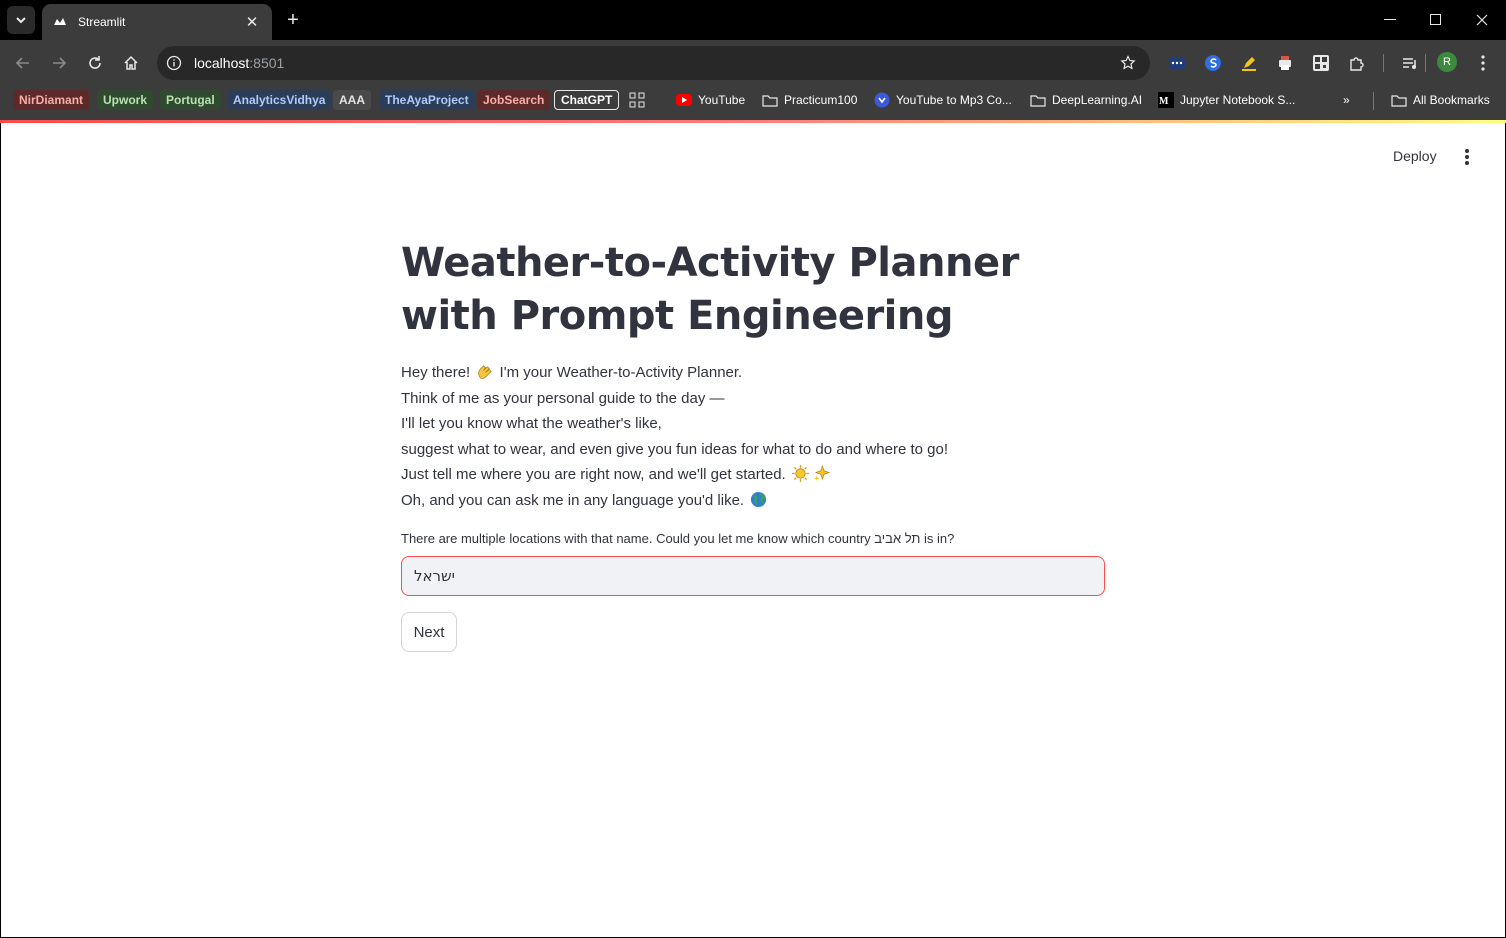 This screenshot has height=938, width=1506. Describe the element at coordinates (587, 100) in the screenshot. I see `bookmark-chip: ChatGPT` at that location.